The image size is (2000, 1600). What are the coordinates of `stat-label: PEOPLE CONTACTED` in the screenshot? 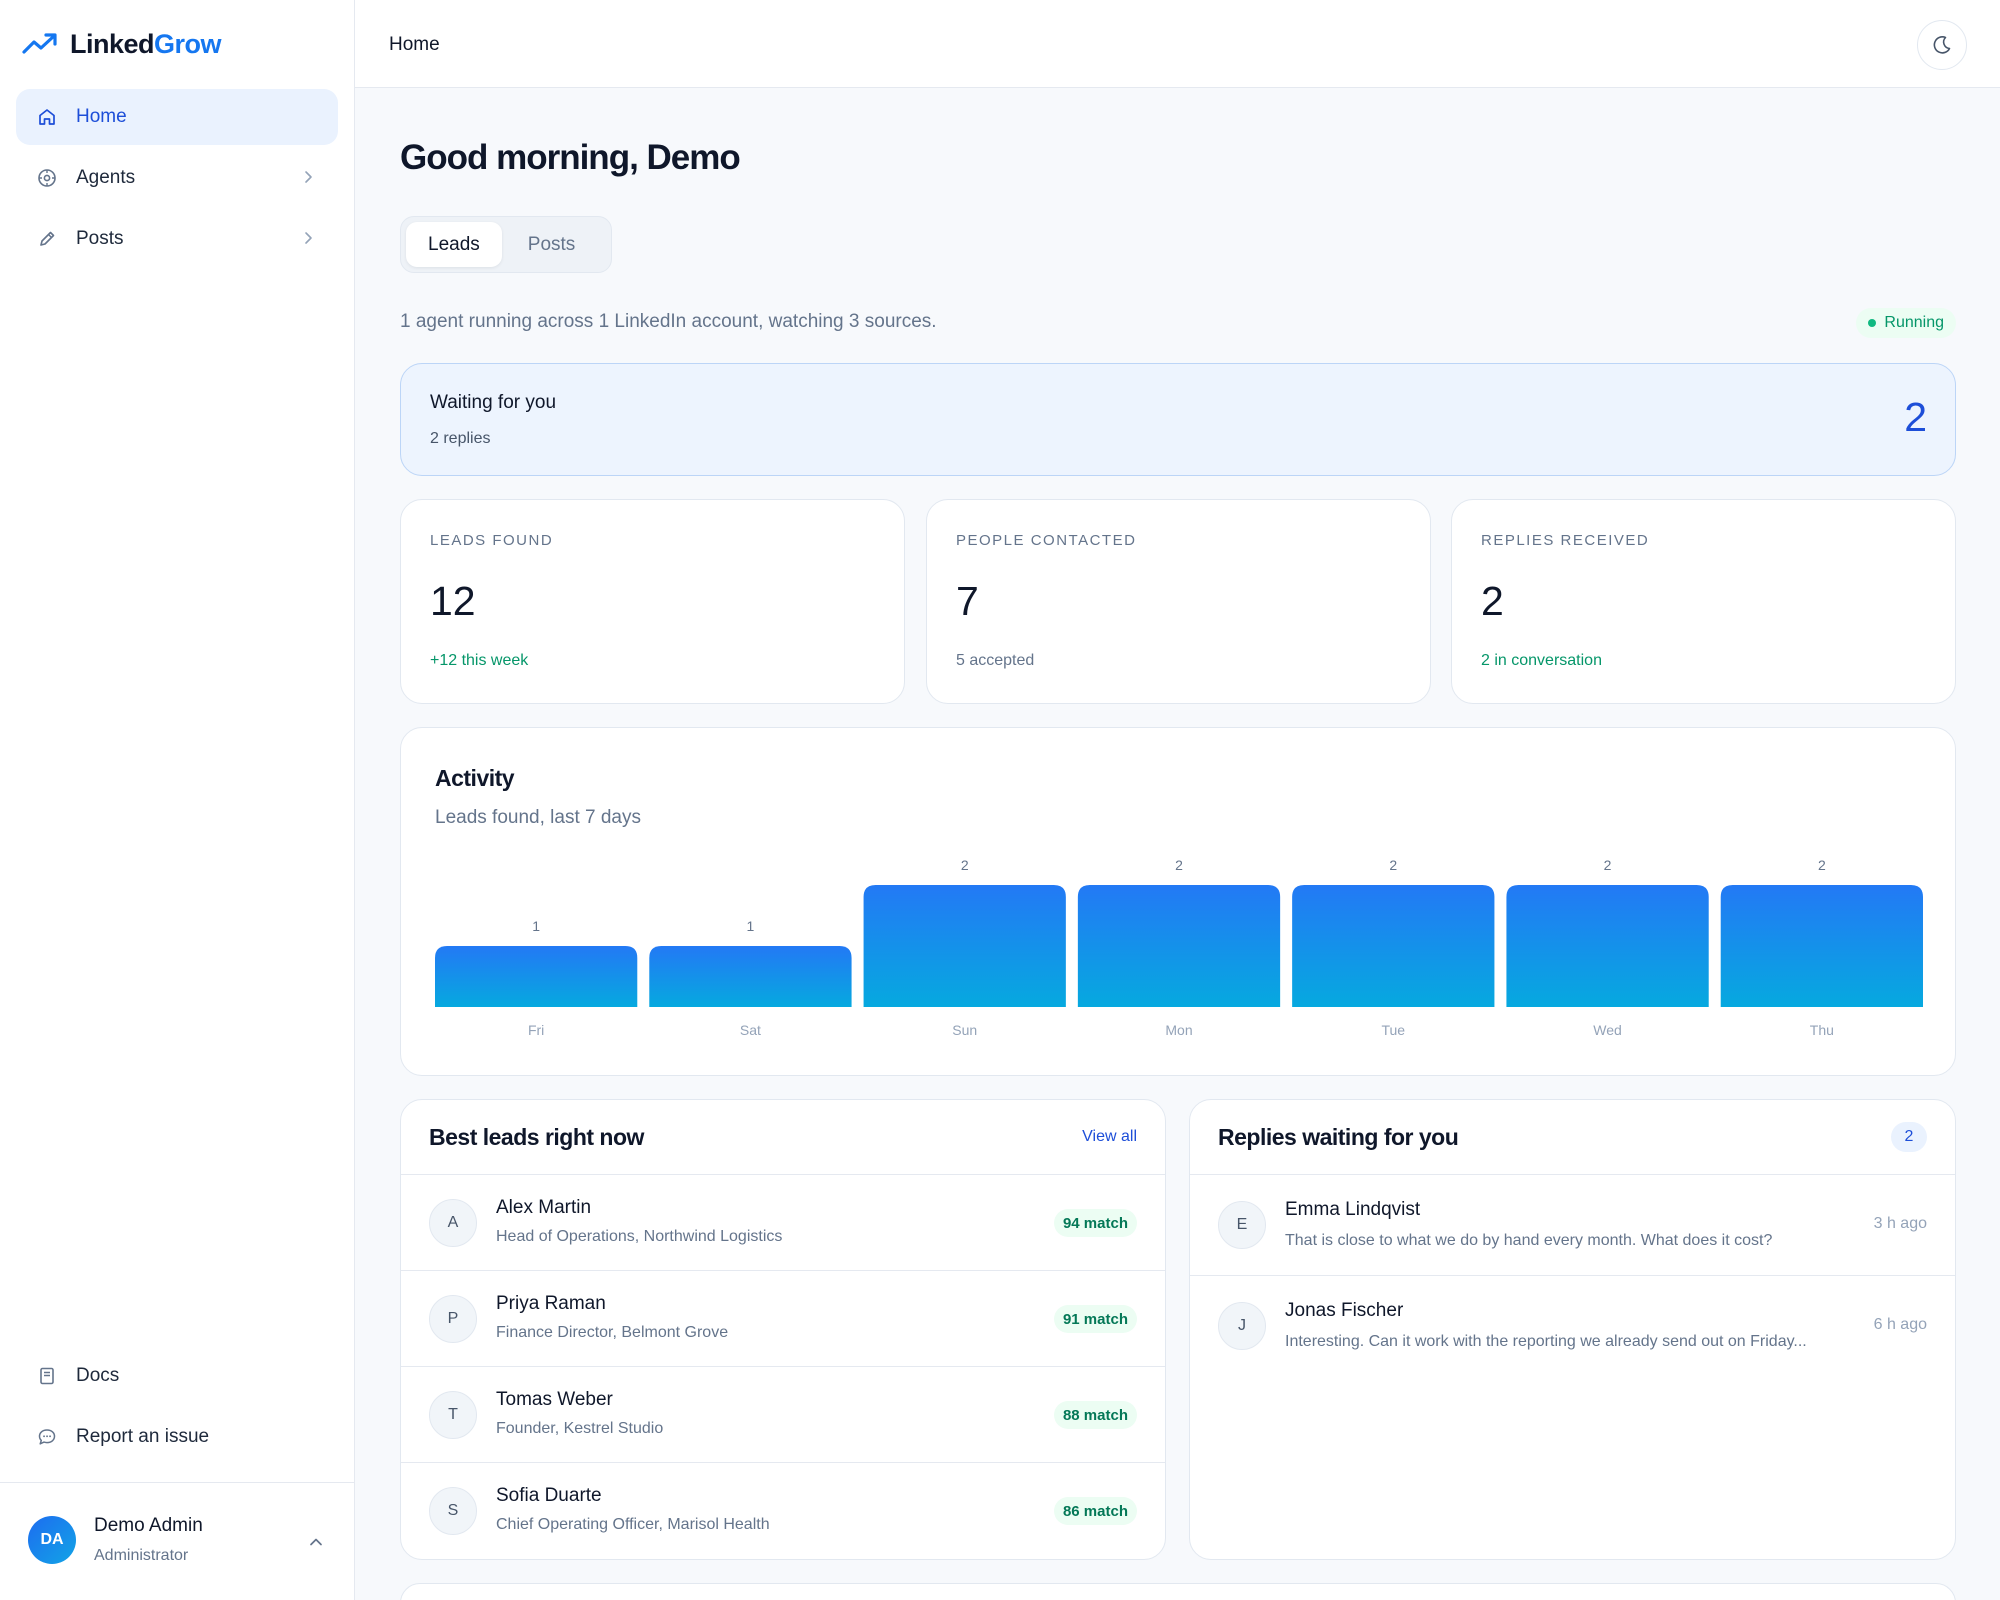 It's located at (1046, 540).